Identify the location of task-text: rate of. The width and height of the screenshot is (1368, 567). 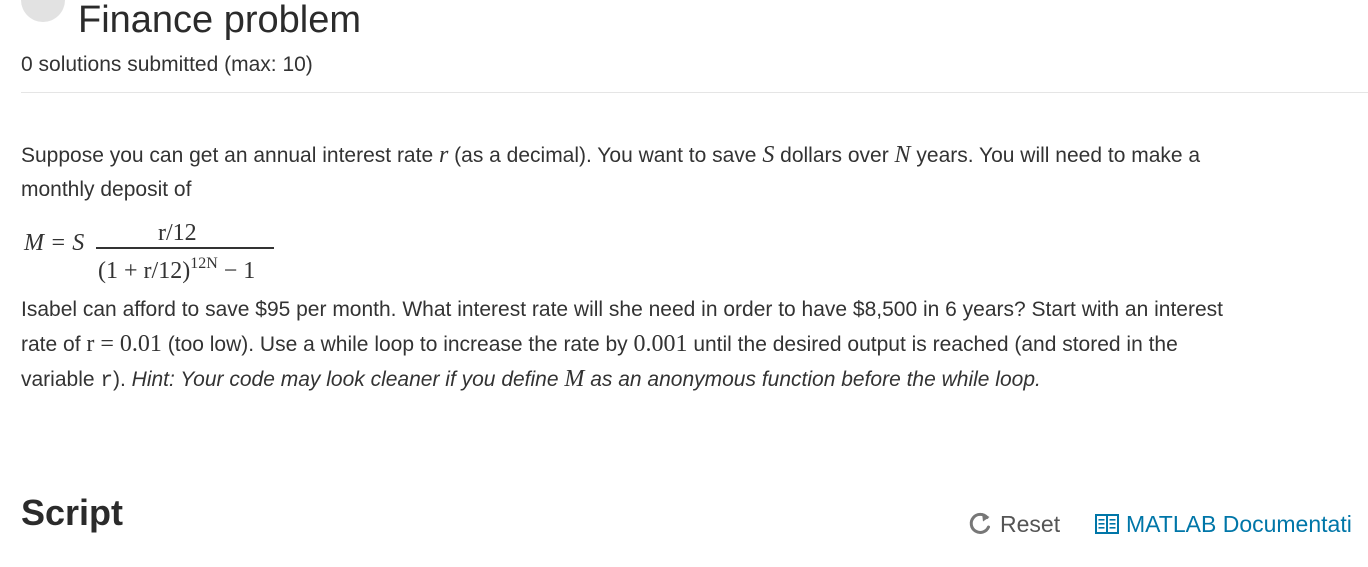
(54, 344).